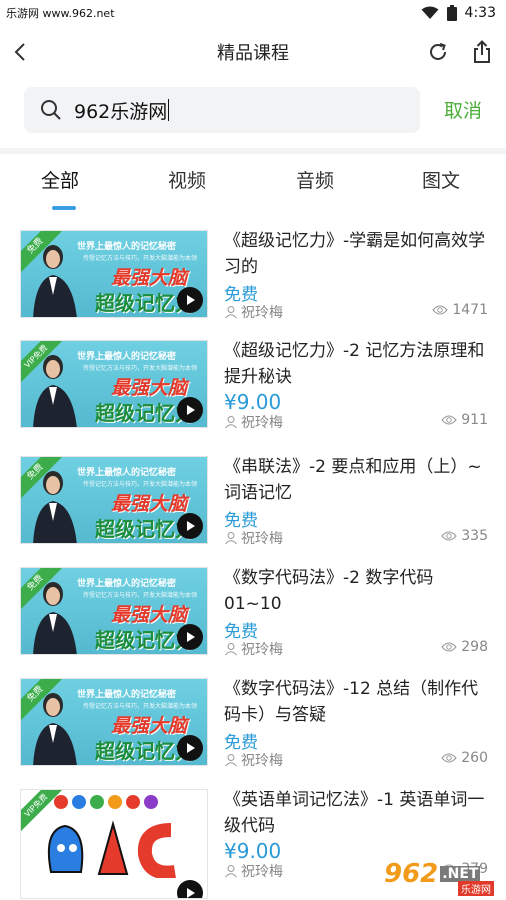 This screenshot has width=506, height=900. What do you see at coordinates (253, 13) in the screenshot?
I see `status-bar: 乐游网 www.962.net 4:33` at bounding box center [253, 13].